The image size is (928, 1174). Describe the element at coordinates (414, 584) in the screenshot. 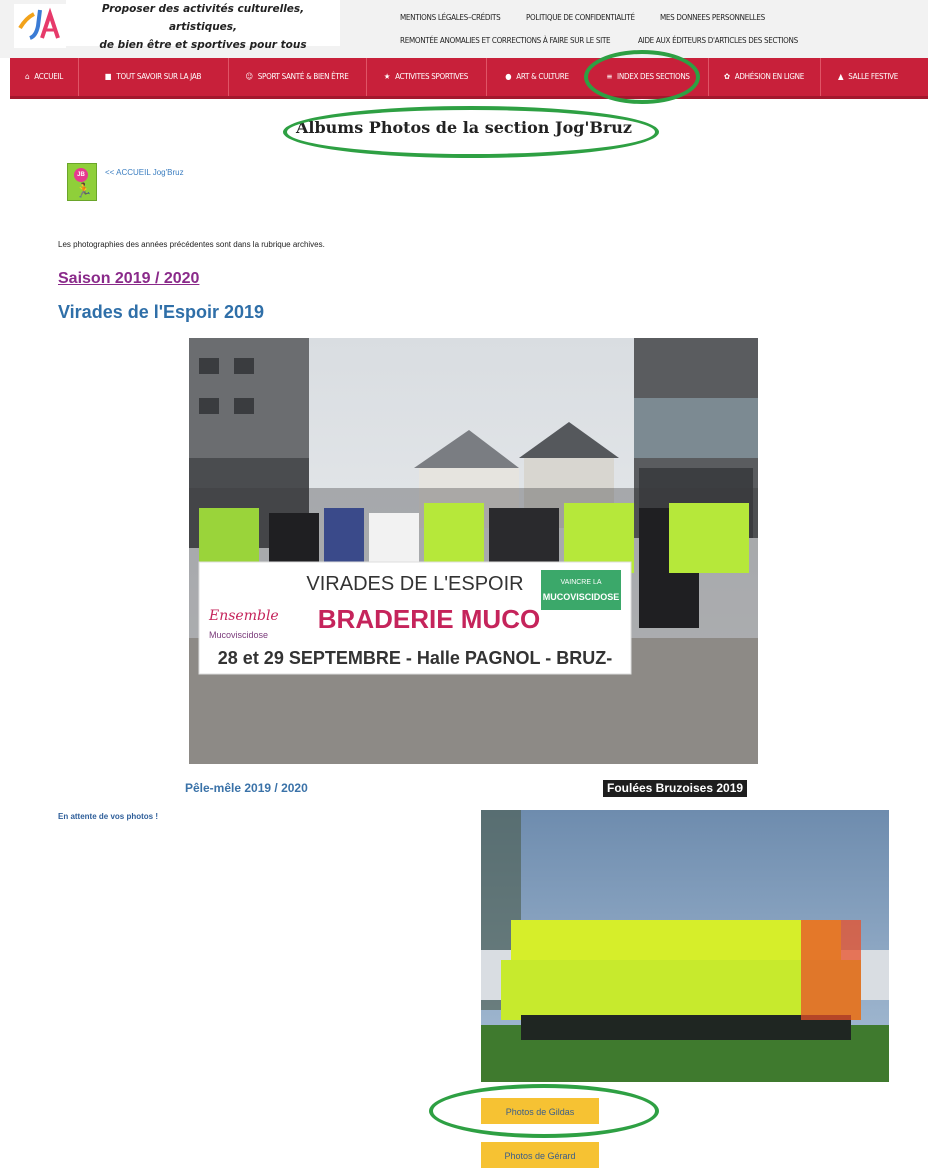

I see `banner-line1: VIRADES DE L'ESPOIR` at that location.